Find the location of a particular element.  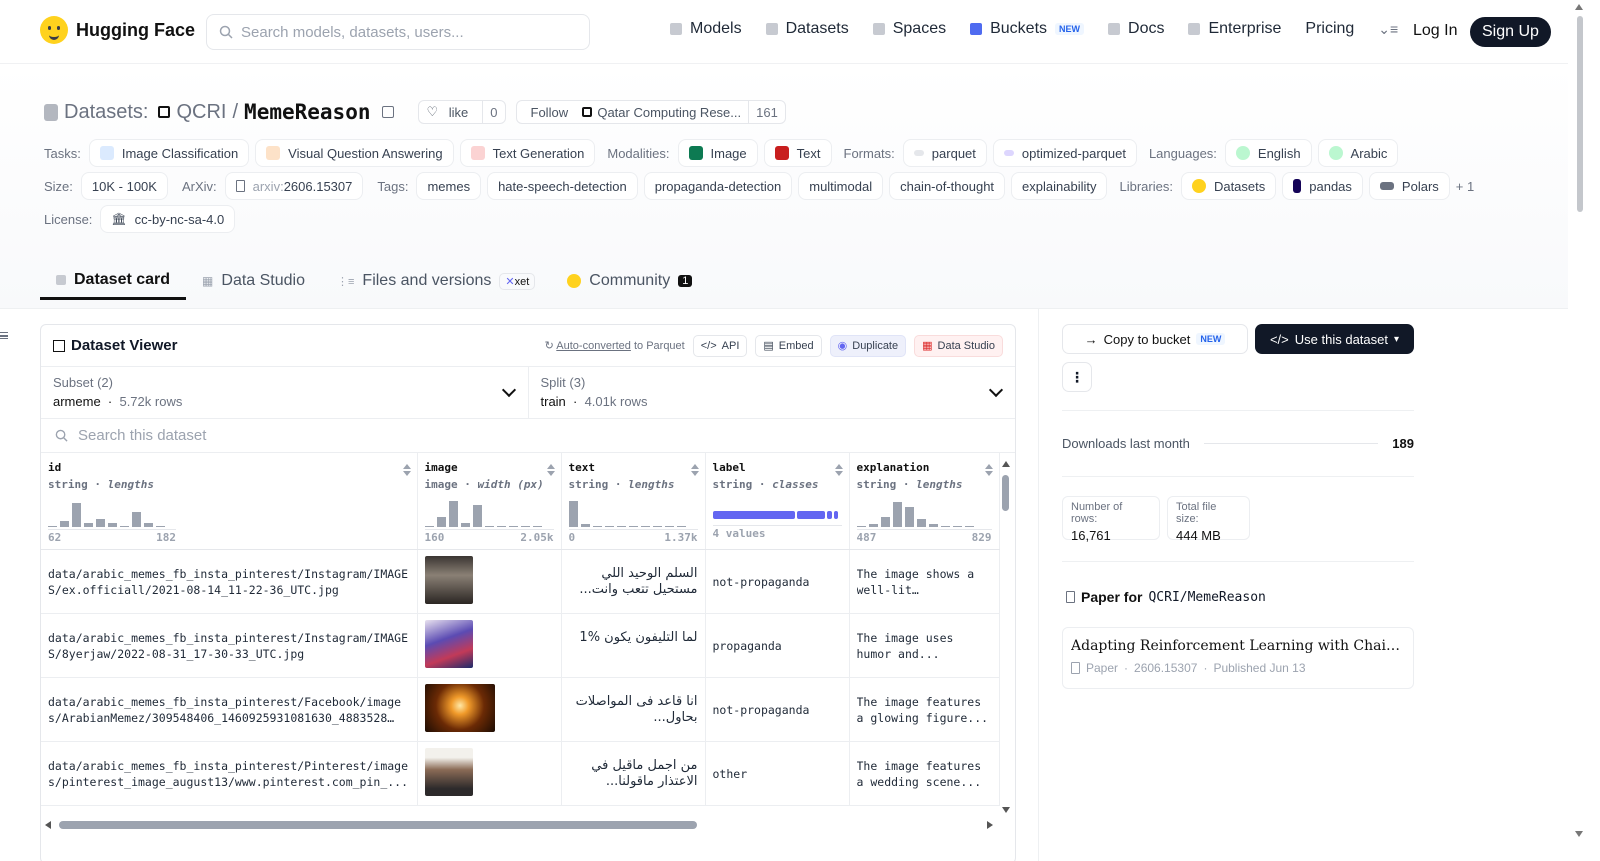

like-button: ♡ like 0 is located at coordinates (462, 112).